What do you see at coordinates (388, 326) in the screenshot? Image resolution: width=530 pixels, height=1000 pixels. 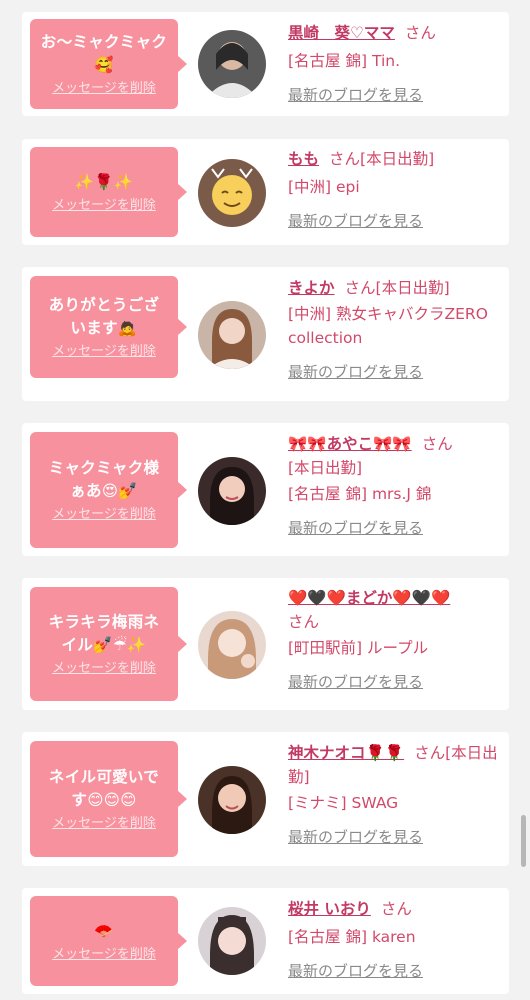 I see `shop-name: [中洲] 熟女キャバクラZERO collection` at bounding box center [388, 326].